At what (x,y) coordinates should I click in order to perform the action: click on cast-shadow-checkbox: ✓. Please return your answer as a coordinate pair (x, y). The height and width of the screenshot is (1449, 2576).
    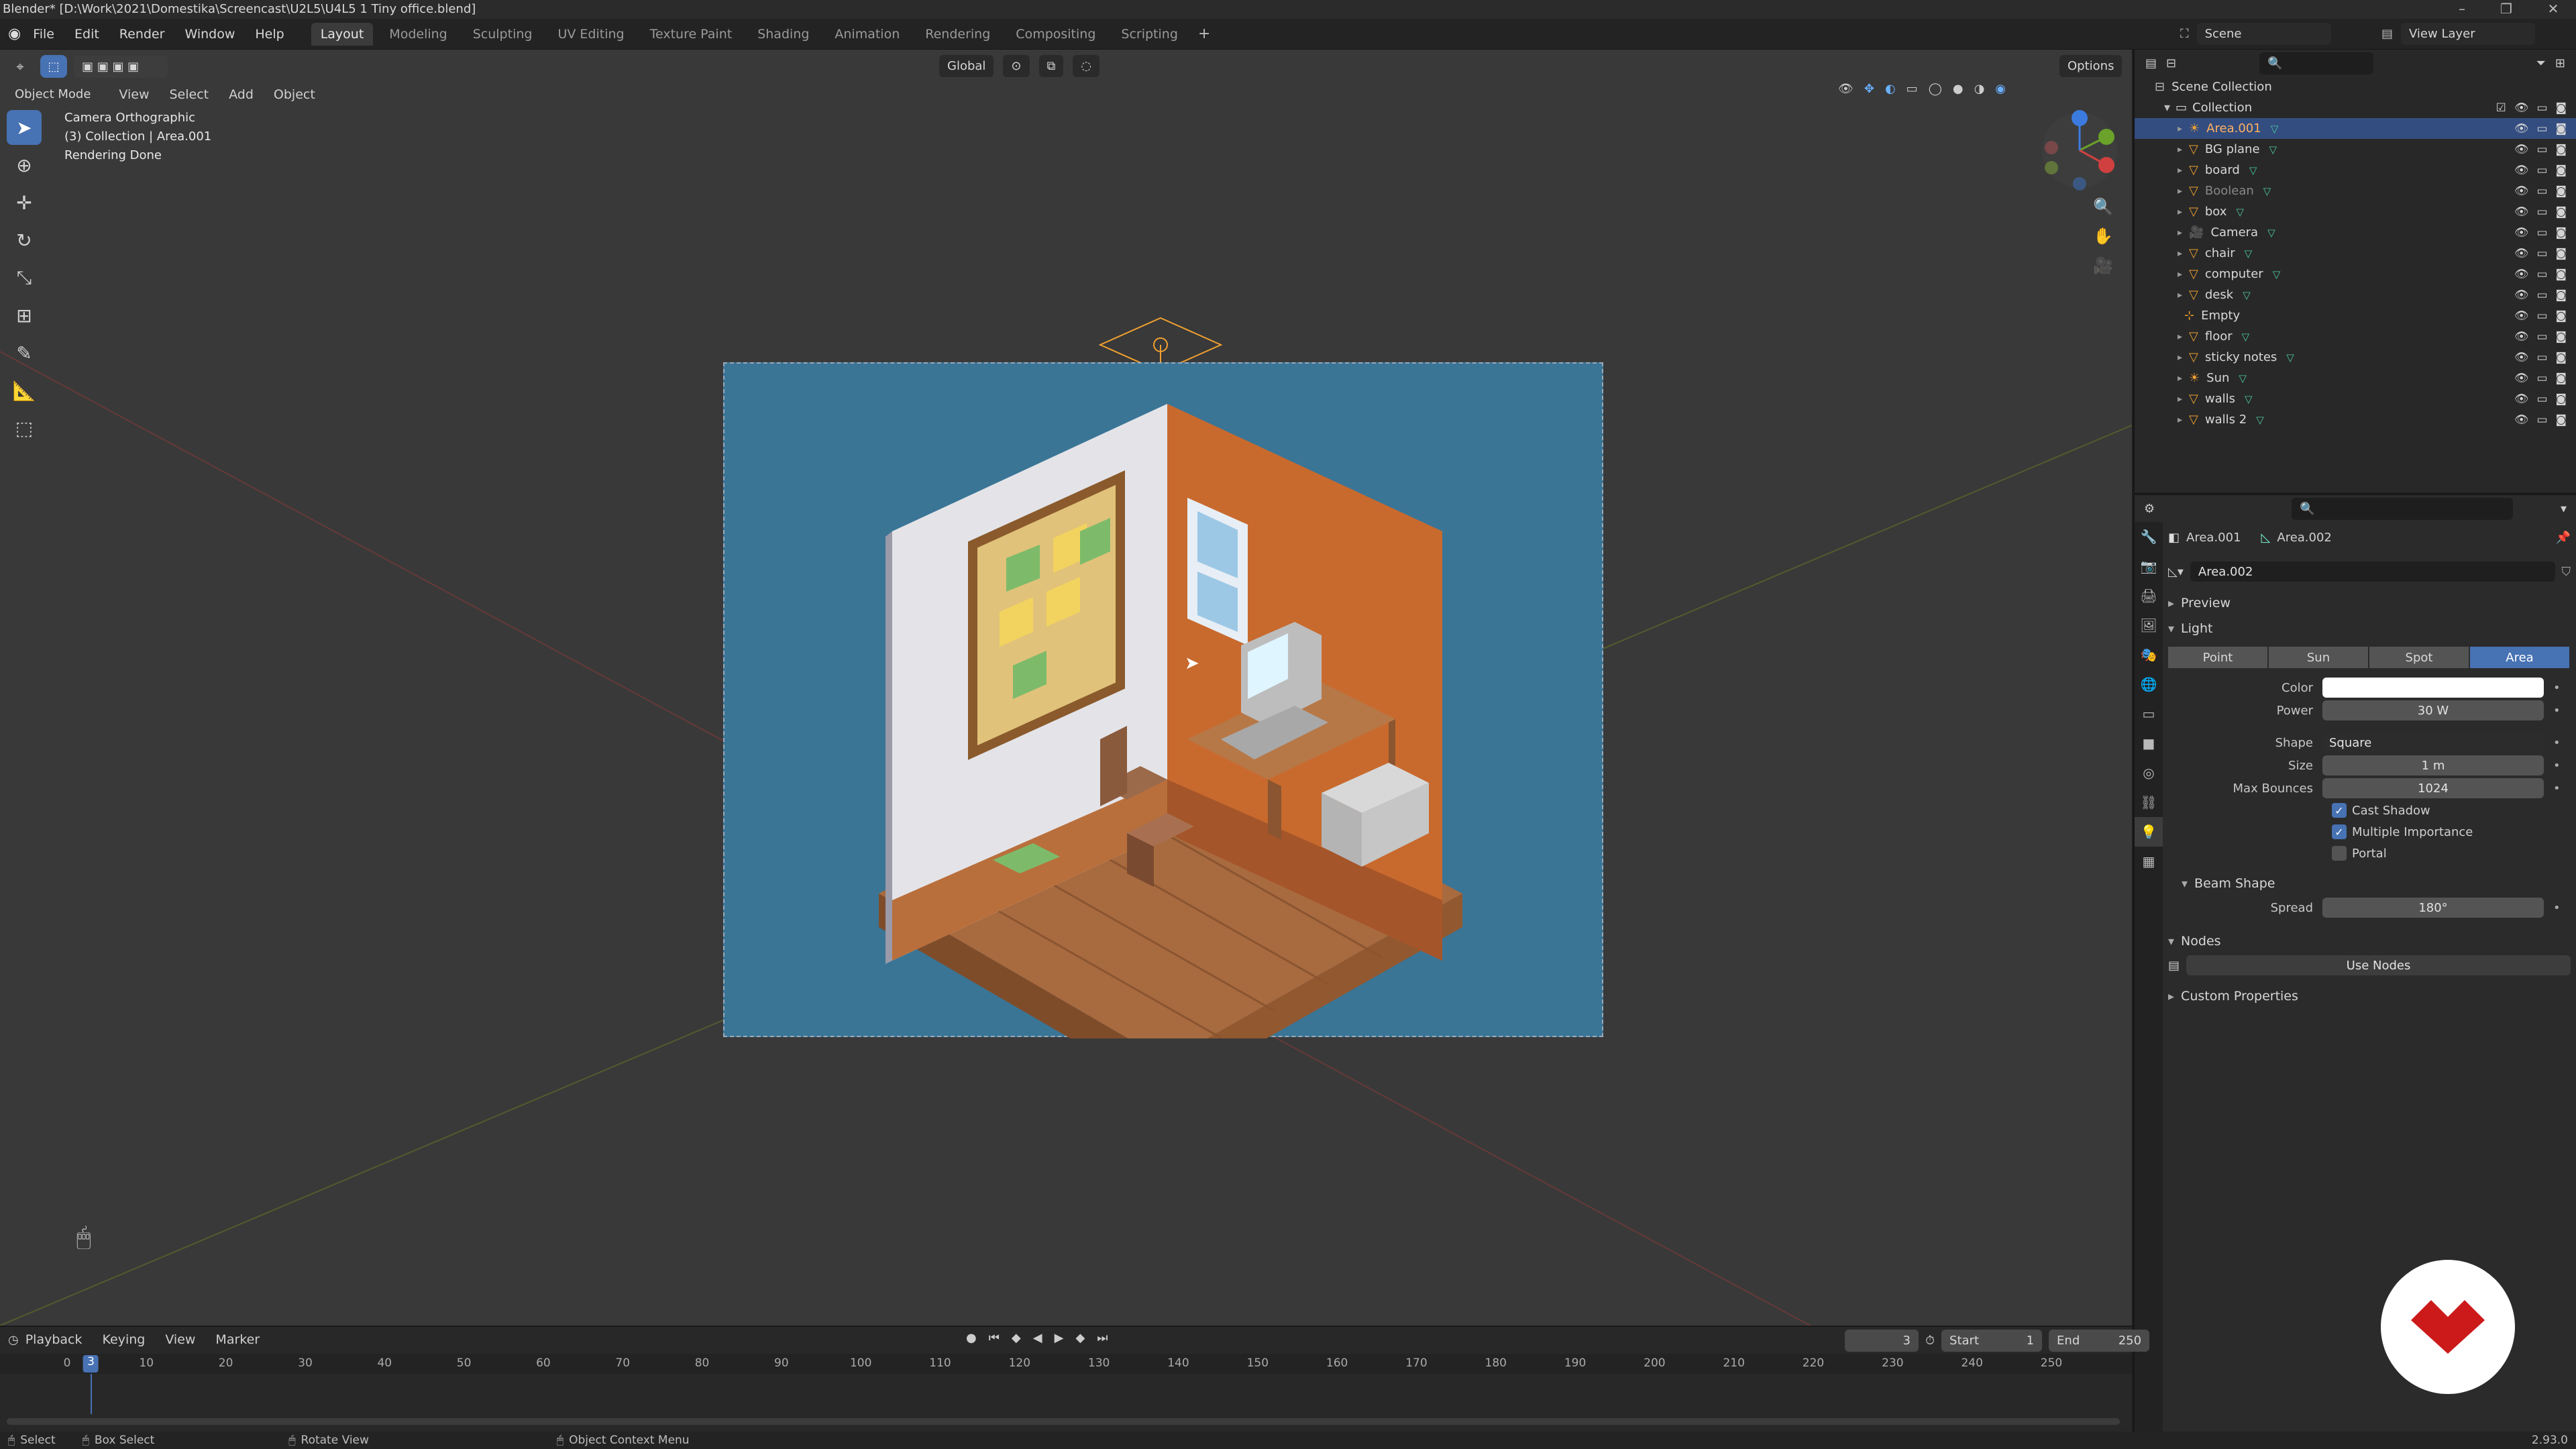
    Looking at the image, I should click on (2339, 810).